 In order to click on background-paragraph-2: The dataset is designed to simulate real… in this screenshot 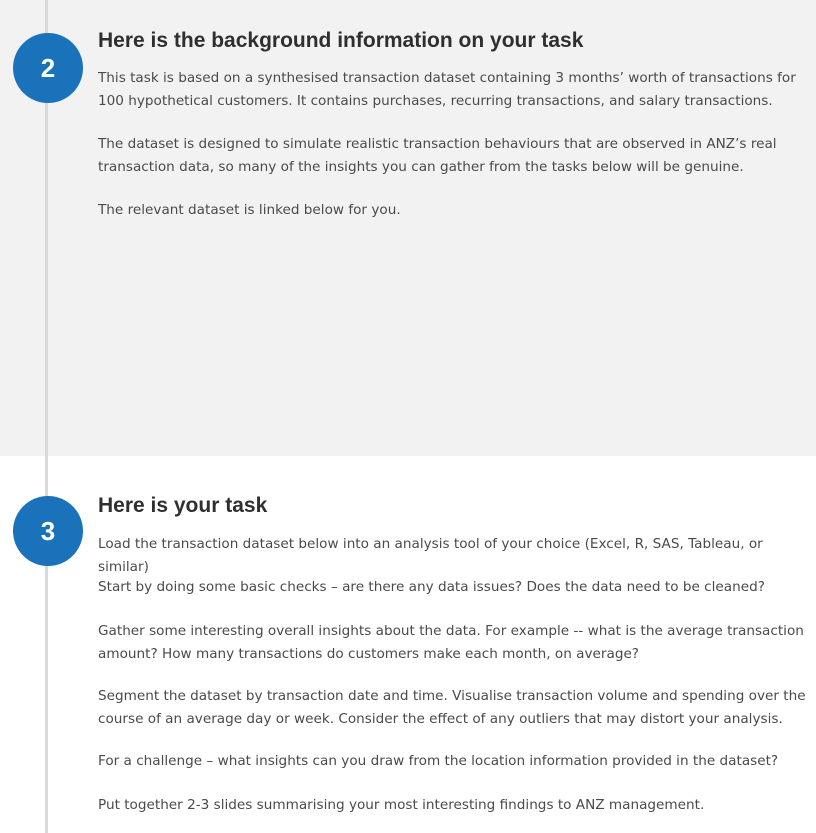, I will do `click(437, 155)`.